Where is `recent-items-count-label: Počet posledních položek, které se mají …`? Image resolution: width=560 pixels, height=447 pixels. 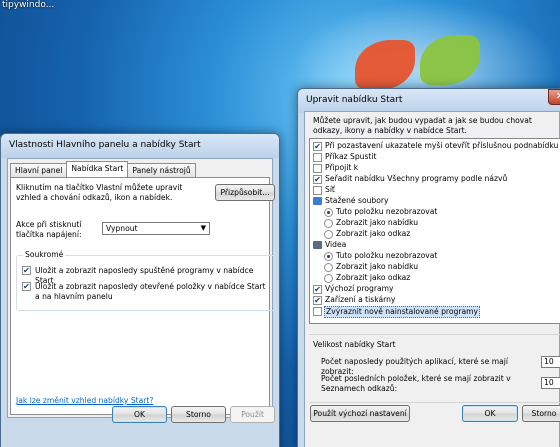
recent-items-count-label: Počet posledních položek, které se mají … is located at coordinates (416, 383).